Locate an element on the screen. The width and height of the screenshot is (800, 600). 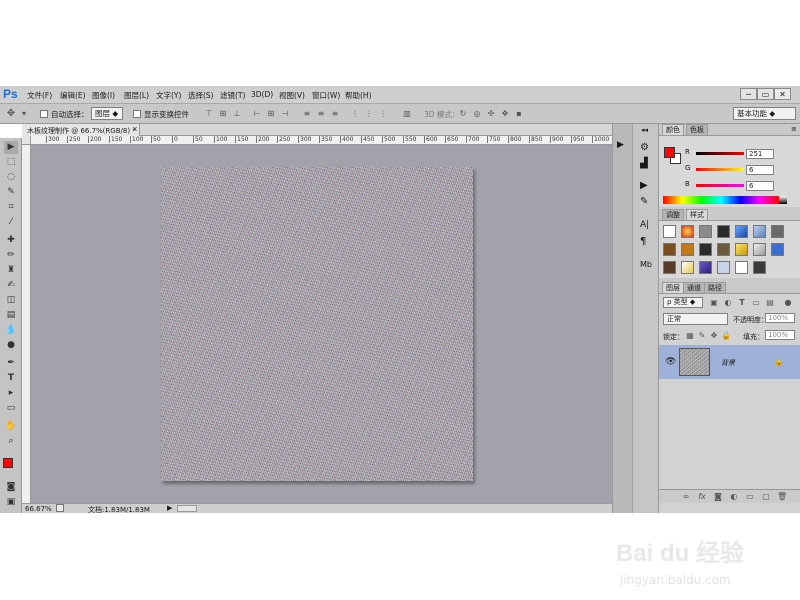
gradient-tool-icon: ▤ is located at coordinates (11, 315).